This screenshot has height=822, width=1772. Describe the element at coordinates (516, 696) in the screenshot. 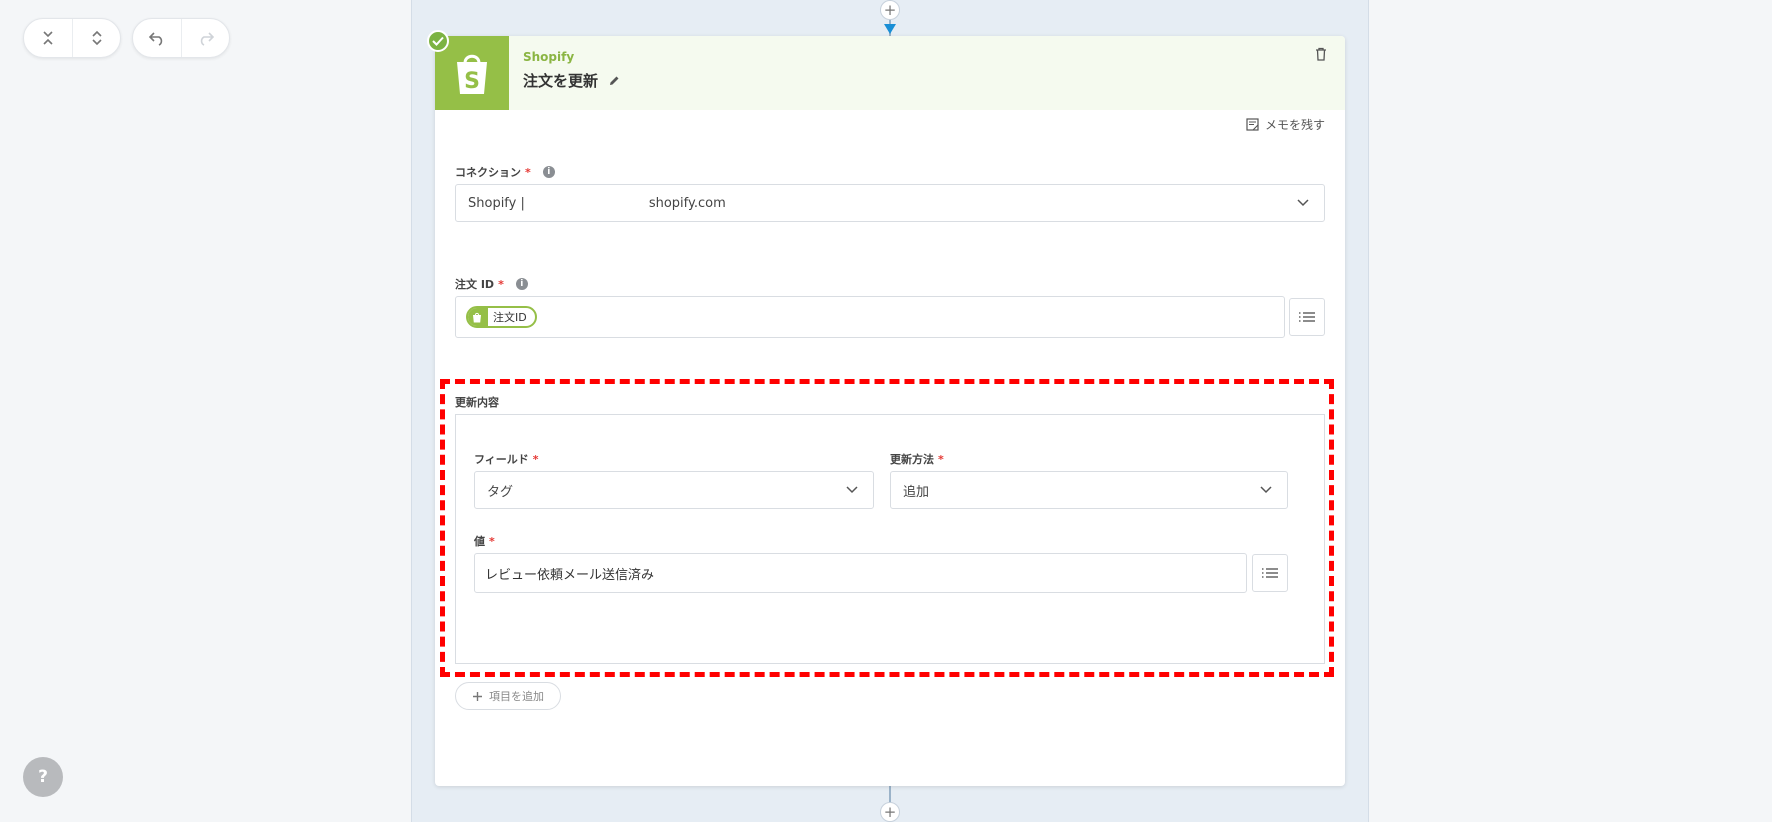

I see `add-item-label: 項目を追加` at that location.